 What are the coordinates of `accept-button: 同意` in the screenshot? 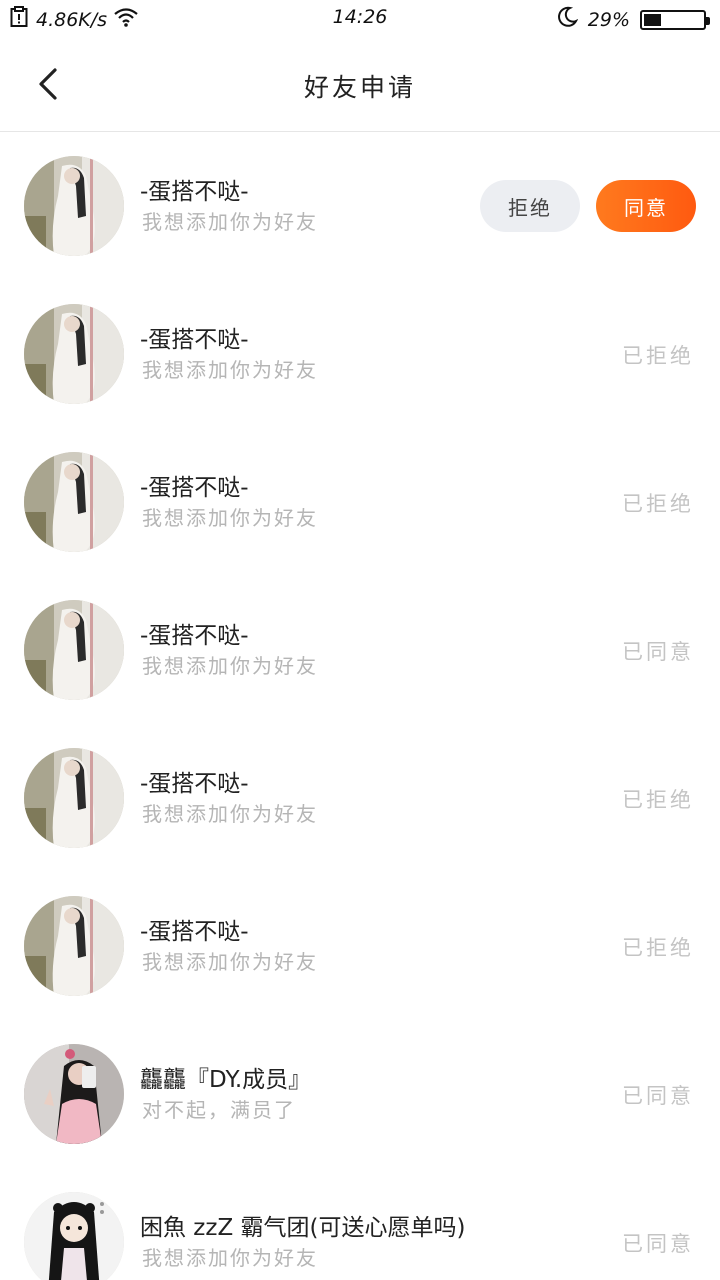 It's located at (646, 206).